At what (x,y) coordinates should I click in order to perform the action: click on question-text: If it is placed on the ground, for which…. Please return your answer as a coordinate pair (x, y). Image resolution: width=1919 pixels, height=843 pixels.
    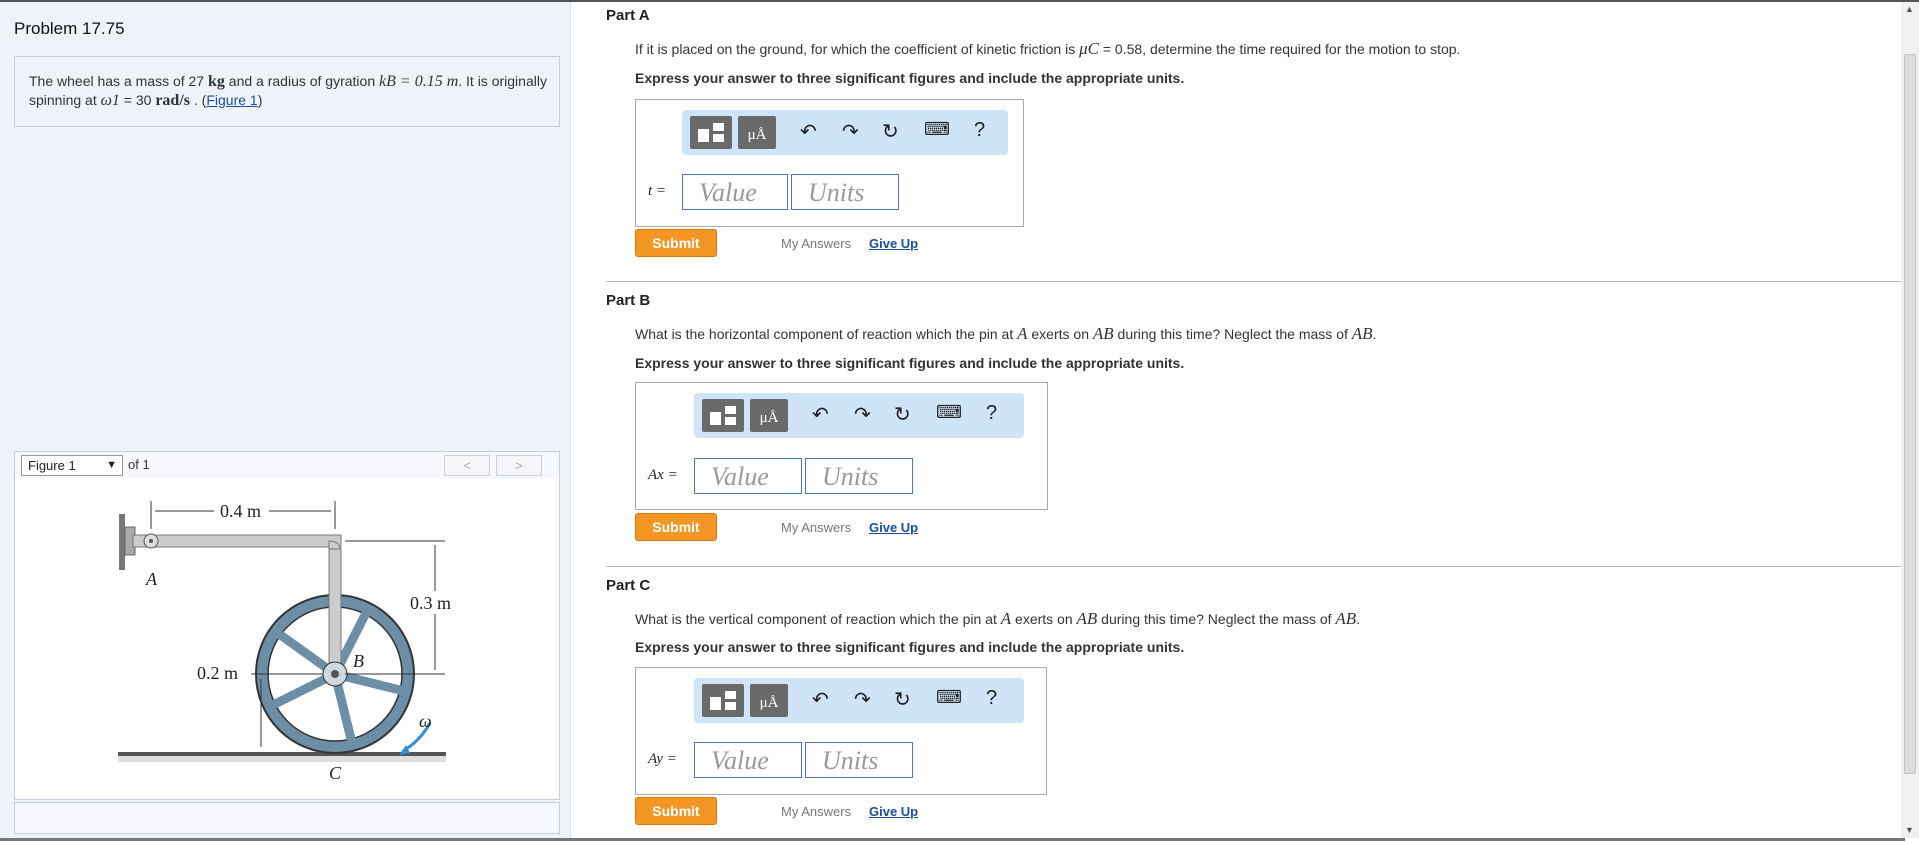
    Looking at the image, I should click on (857, 49).